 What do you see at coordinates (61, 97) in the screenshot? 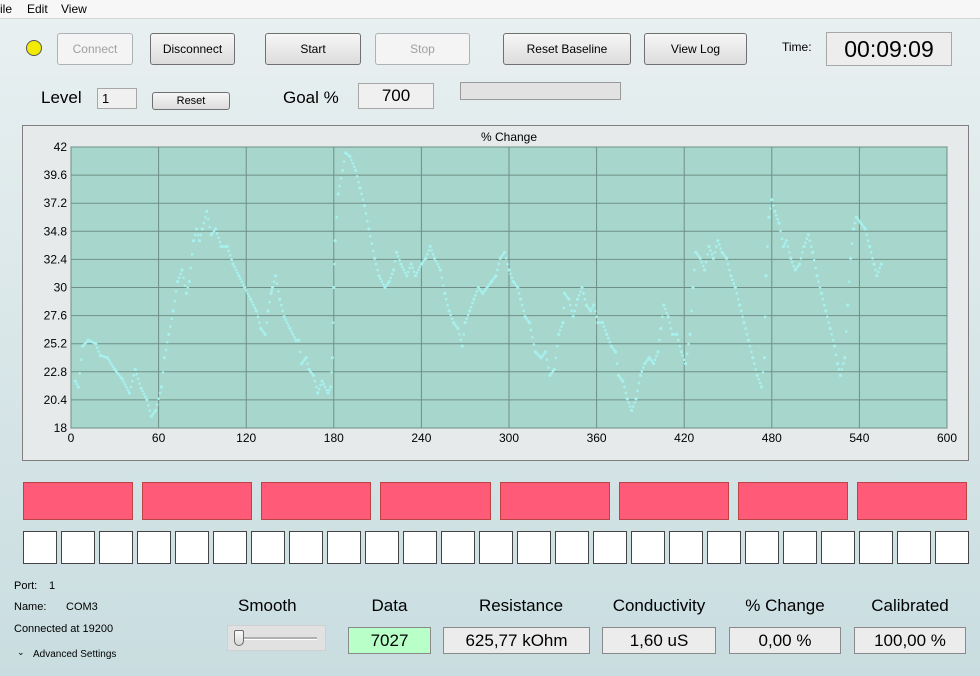
I see `level-label: Level` at bounding box center [61, 97].